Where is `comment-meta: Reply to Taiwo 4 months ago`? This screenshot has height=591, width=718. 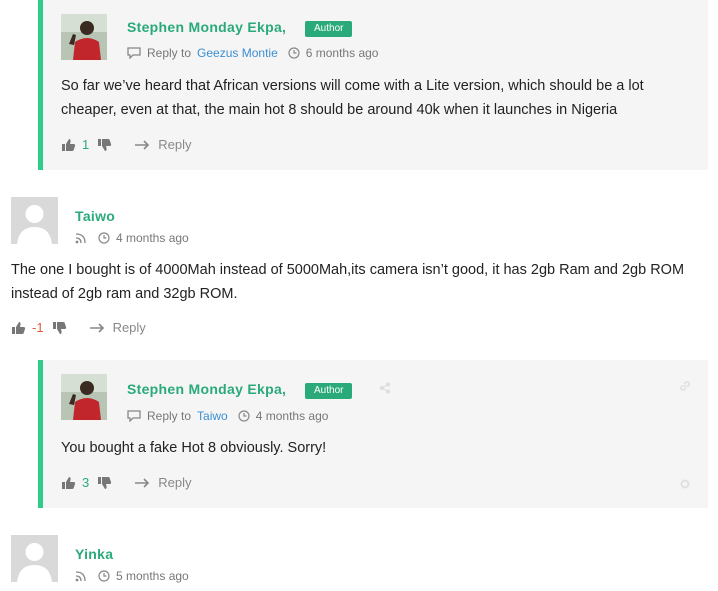
comment-meta: Reply to Taiwo 4 months ago is located at coordinates (227, 416).